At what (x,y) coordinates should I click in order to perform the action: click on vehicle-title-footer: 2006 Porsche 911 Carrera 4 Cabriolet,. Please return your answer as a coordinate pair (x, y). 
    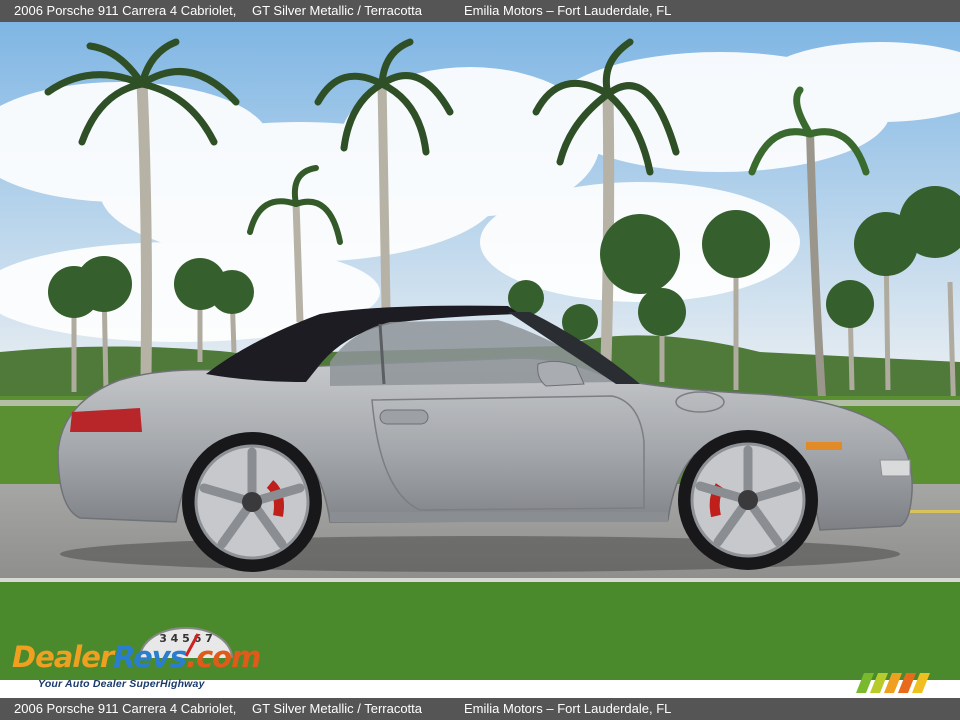
    Looking at the image, I should click on (125, 708).